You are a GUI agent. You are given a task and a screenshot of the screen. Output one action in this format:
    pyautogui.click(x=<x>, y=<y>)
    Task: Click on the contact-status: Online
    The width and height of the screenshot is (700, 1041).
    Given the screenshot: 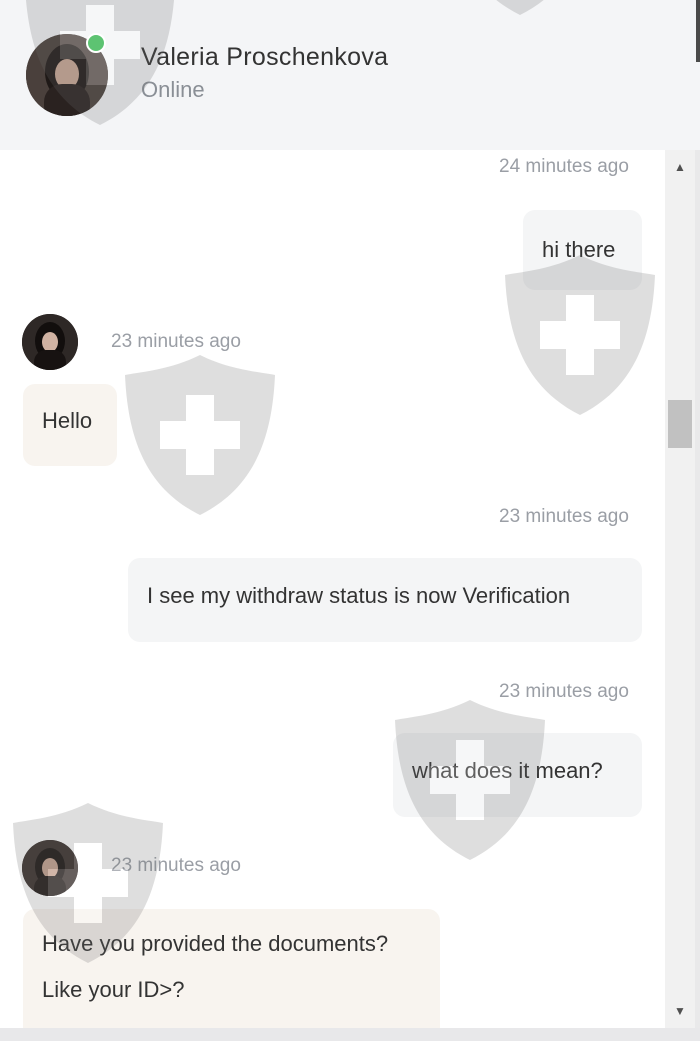 What is the action you would take?
    pyautogui.click(x=173, y=89)
    